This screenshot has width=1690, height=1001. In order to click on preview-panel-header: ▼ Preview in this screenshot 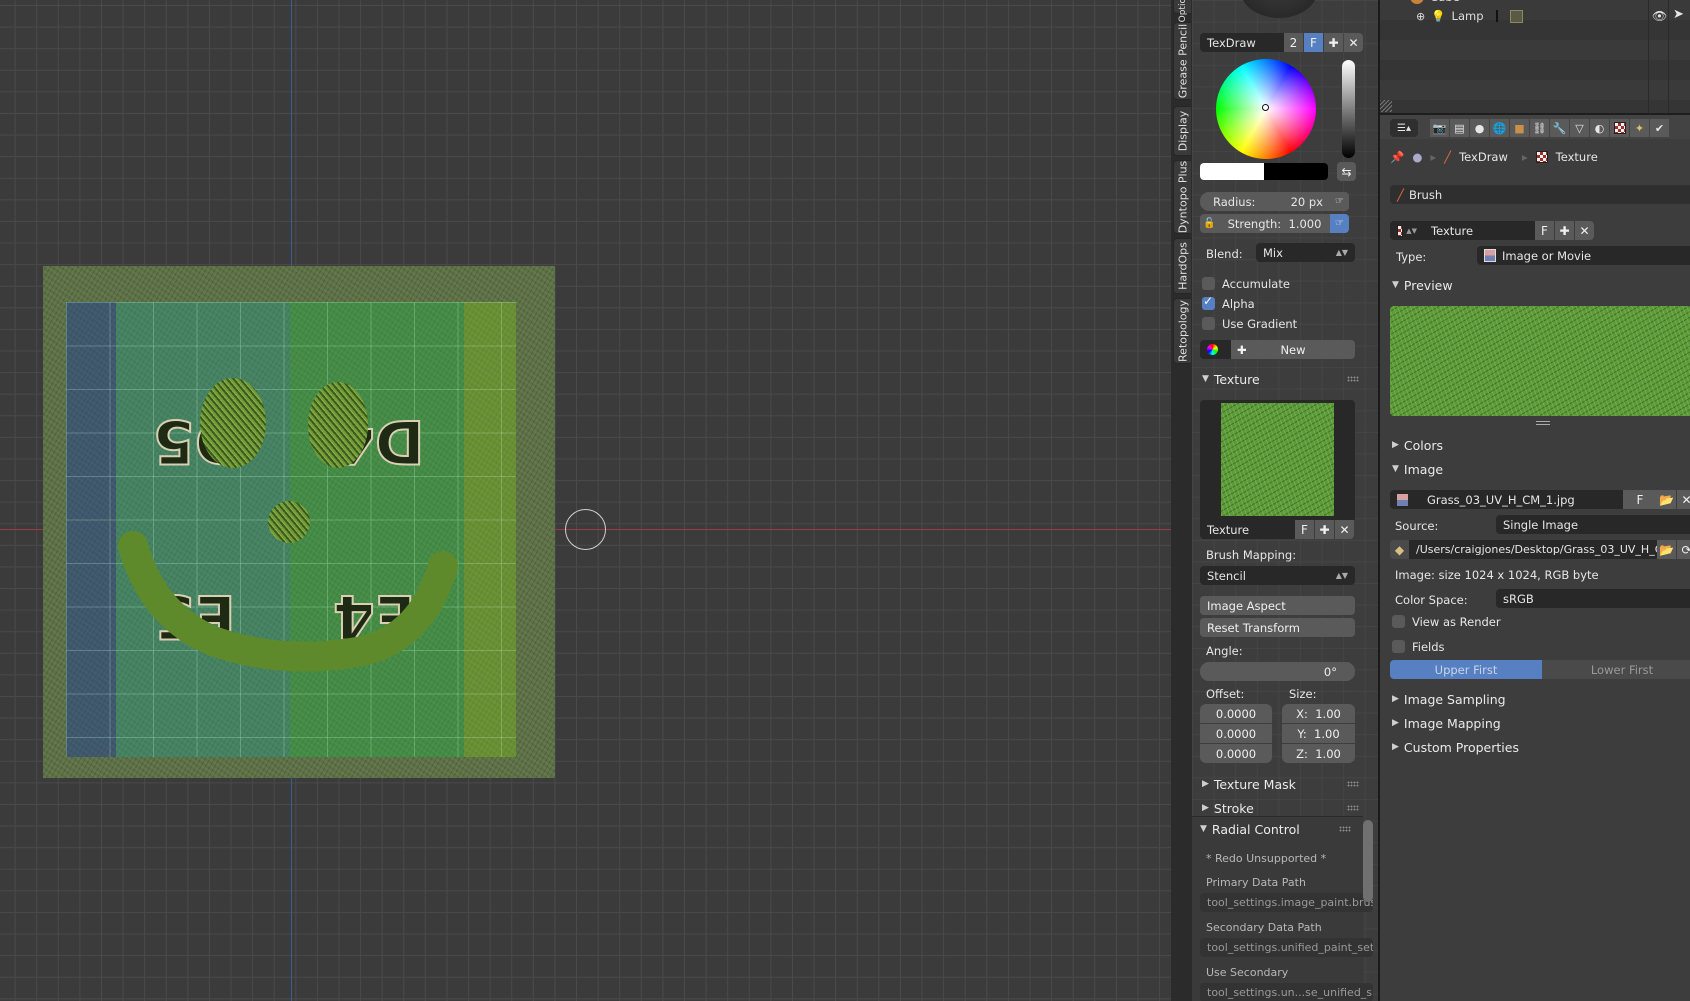, I will do `click(1541, 285)`.